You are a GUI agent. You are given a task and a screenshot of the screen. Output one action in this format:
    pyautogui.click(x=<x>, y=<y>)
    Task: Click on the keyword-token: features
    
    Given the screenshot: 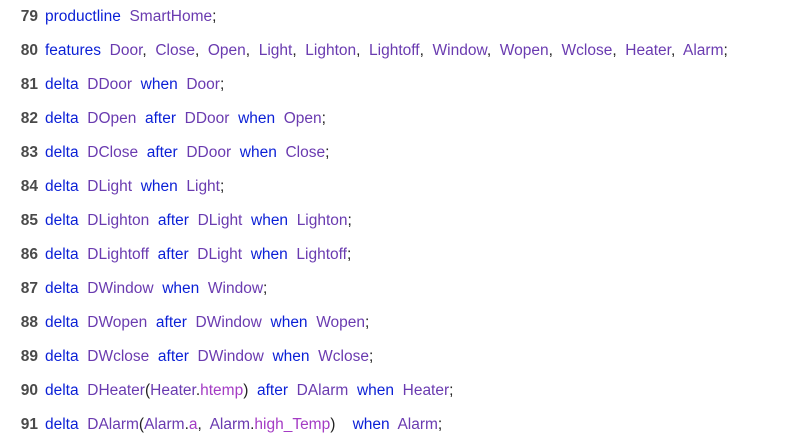 What is the action you would take?
    pyautogui.click(x=73, y=50)
    